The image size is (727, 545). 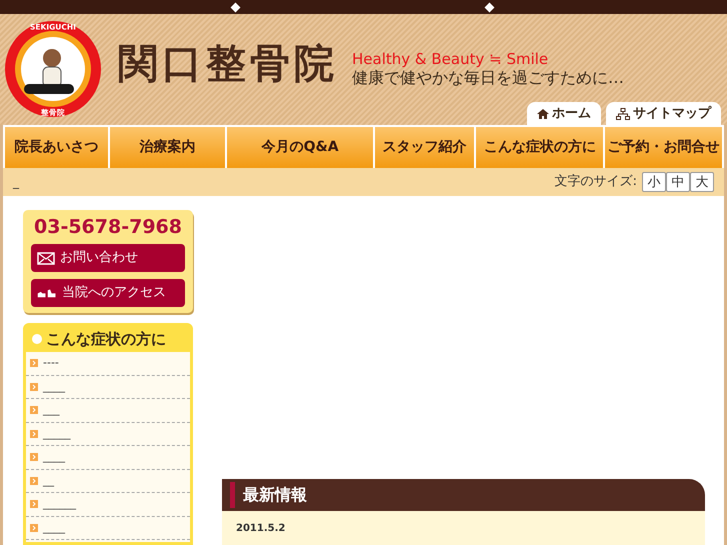 I want to click on symptom-link: _____, so click(x=108, y=434).